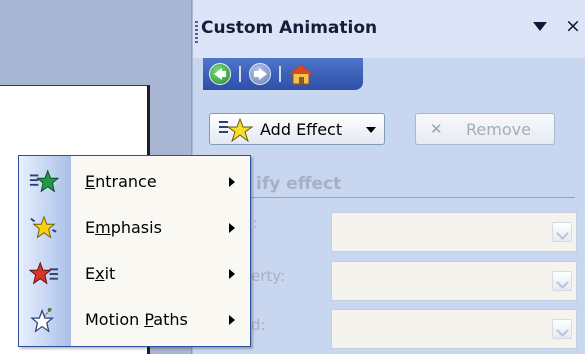  I want to click on property-combo, so click(454, 281).